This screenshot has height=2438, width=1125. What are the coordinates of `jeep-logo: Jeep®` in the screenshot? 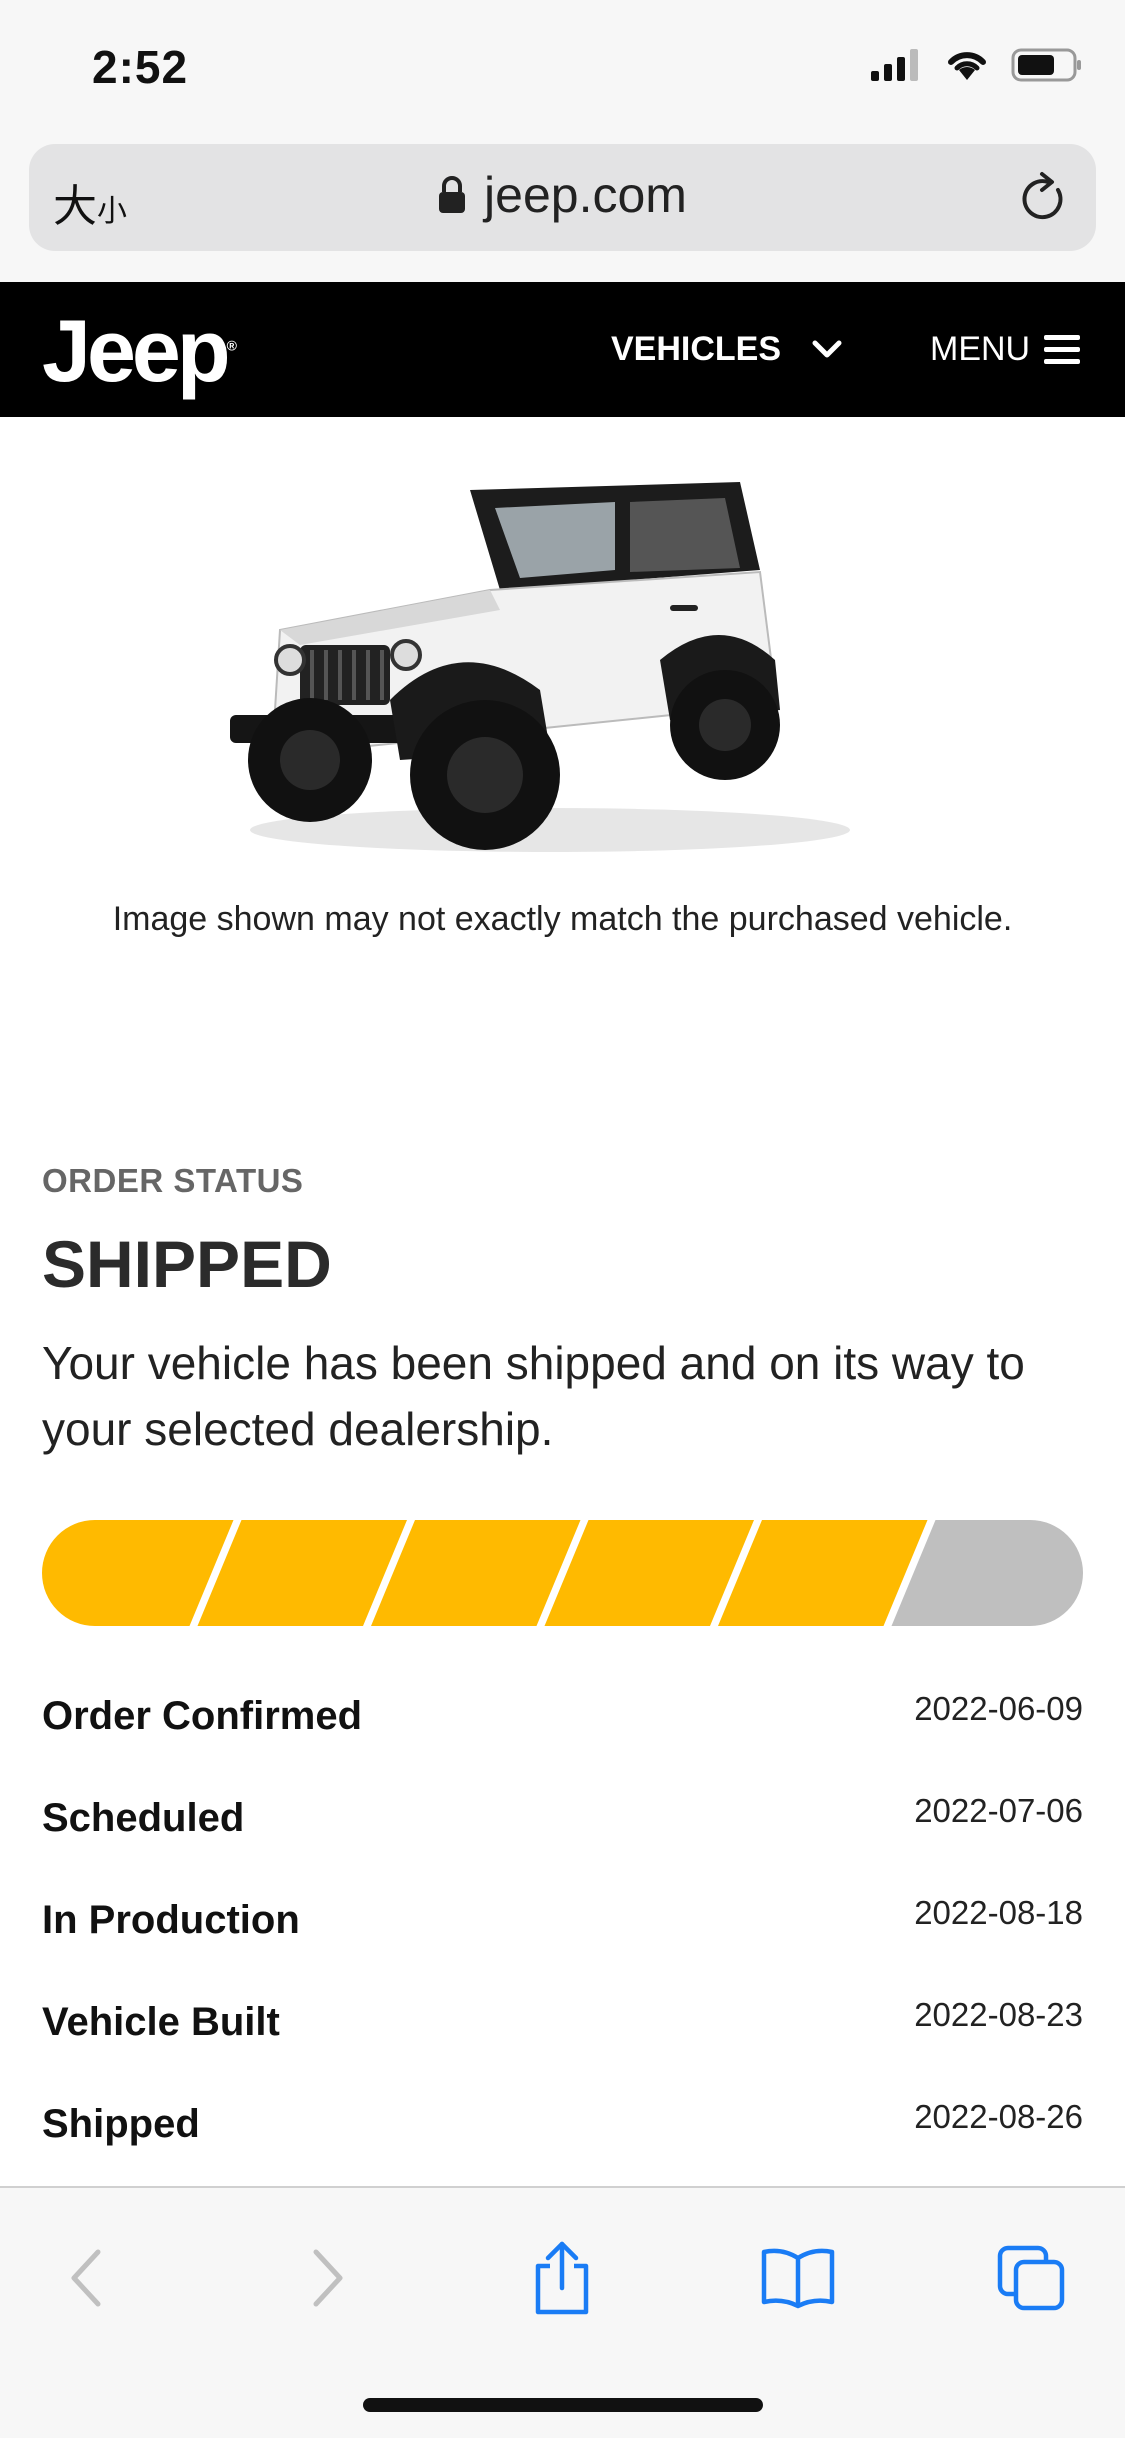 It's located at (139, 351).